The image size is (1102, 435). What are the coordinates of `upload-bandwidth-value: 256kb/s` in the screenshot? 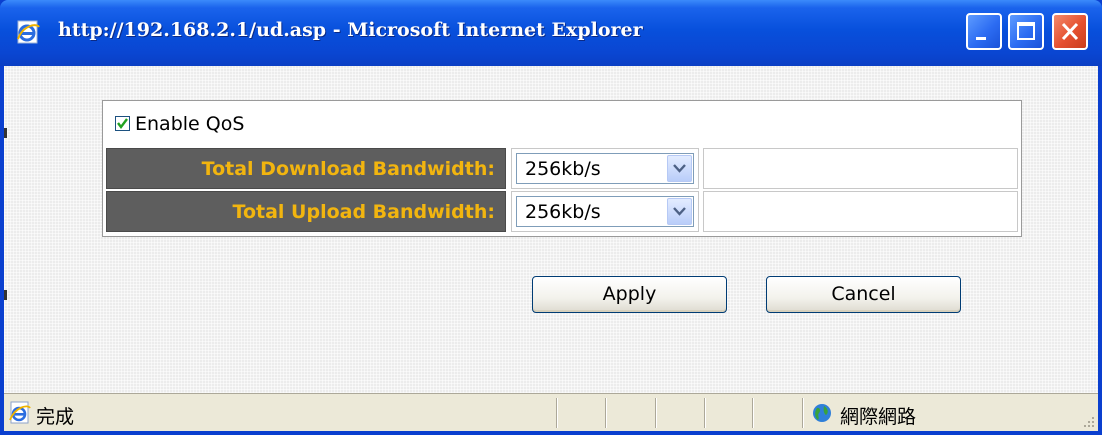 It's located at (563, 212).